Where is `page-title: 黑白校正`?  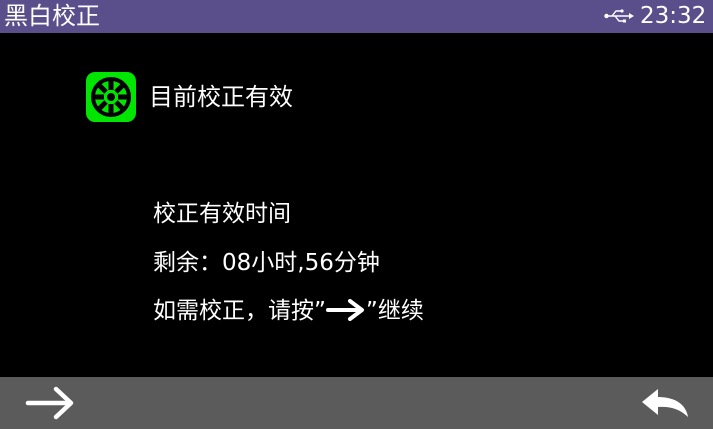 page-title: 黑白校正 is located at coordinates (52, 16).